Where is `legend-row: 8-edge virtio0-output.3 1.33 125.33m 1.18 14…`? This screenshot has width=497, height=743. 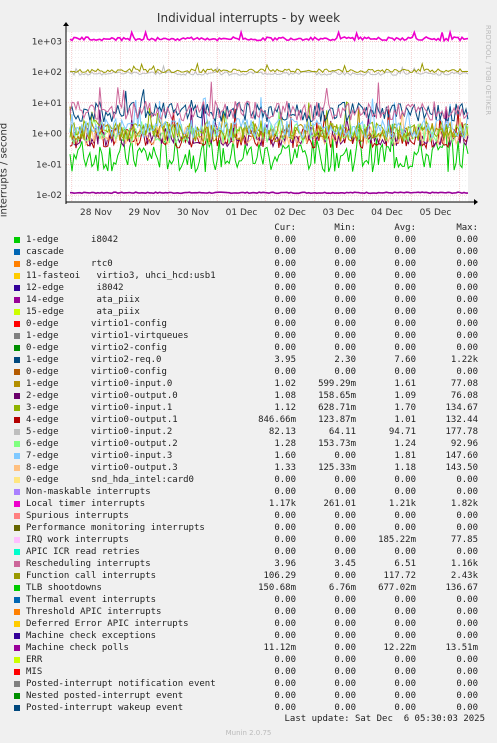
legend-row: 8-edge virtio0-output.3 1.33 125.33m 1.18 14… is located at coordinates (248, 468).